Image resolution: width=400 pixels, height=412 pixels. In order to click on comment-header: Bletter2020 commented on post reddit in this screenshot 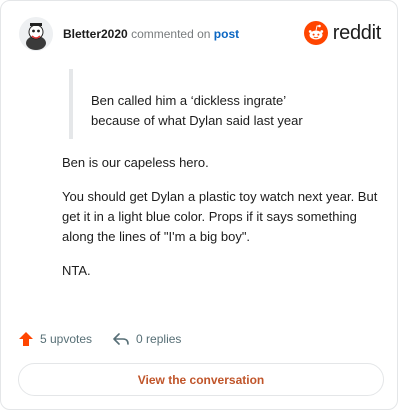, I will do `click(200, 35)`.